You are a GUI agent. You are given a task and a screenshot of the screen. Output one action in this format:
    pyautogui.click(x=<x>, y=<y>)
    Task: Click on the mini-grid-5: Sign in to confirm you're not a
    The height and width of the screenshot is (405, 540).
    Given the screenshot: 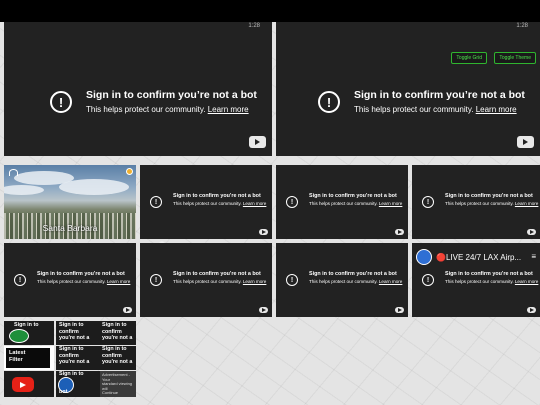 What is the action you would take?
    pyautogui.click(x=78, y=358)
    